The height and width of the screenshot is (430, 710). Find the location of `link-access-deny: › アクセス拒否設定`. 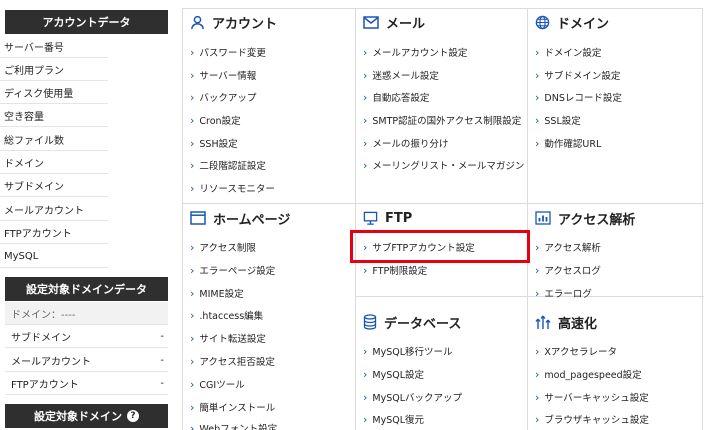

link-access-deny: › アクセス拒否設定 is located at coordinates (232, 361).